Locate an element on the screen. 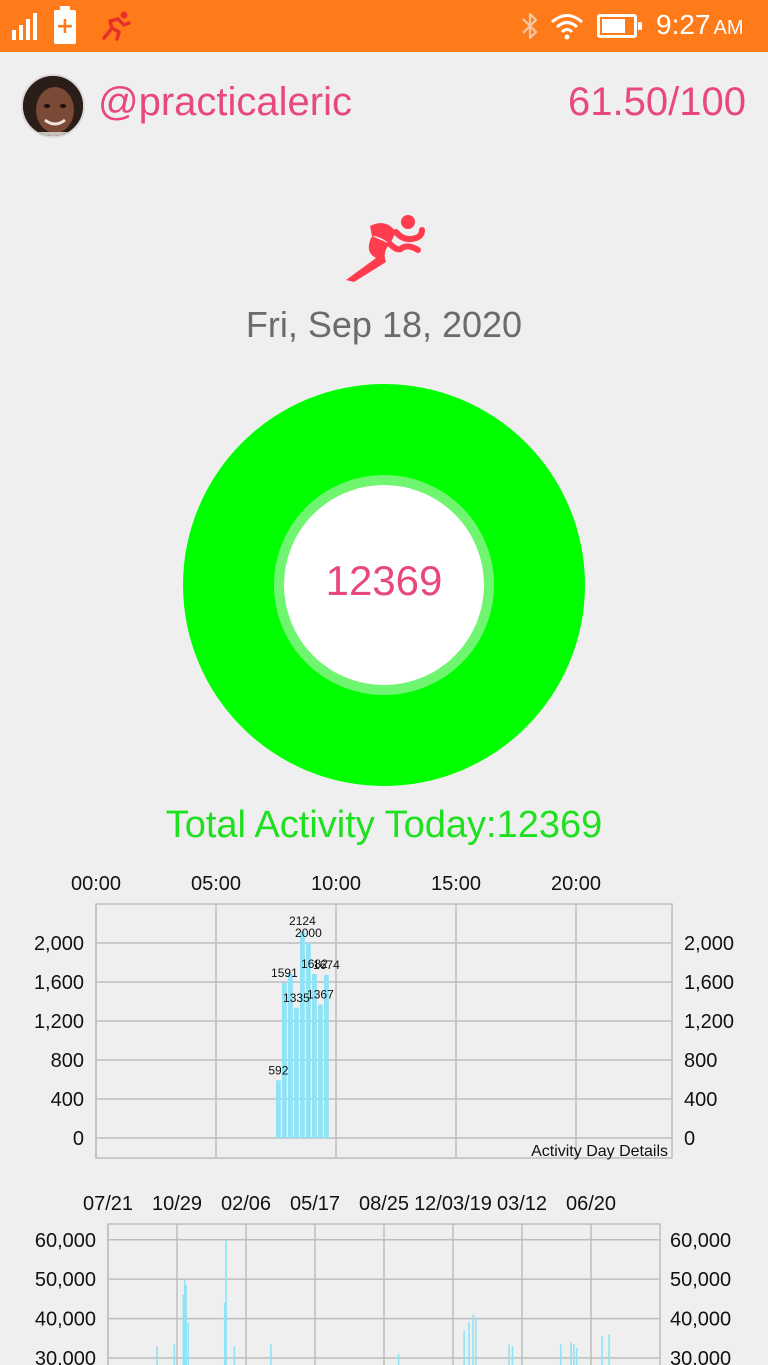 Image resolution: width=768 pixels, height=1365 pixels. running-app-icon is located at coordinates (116, 26).